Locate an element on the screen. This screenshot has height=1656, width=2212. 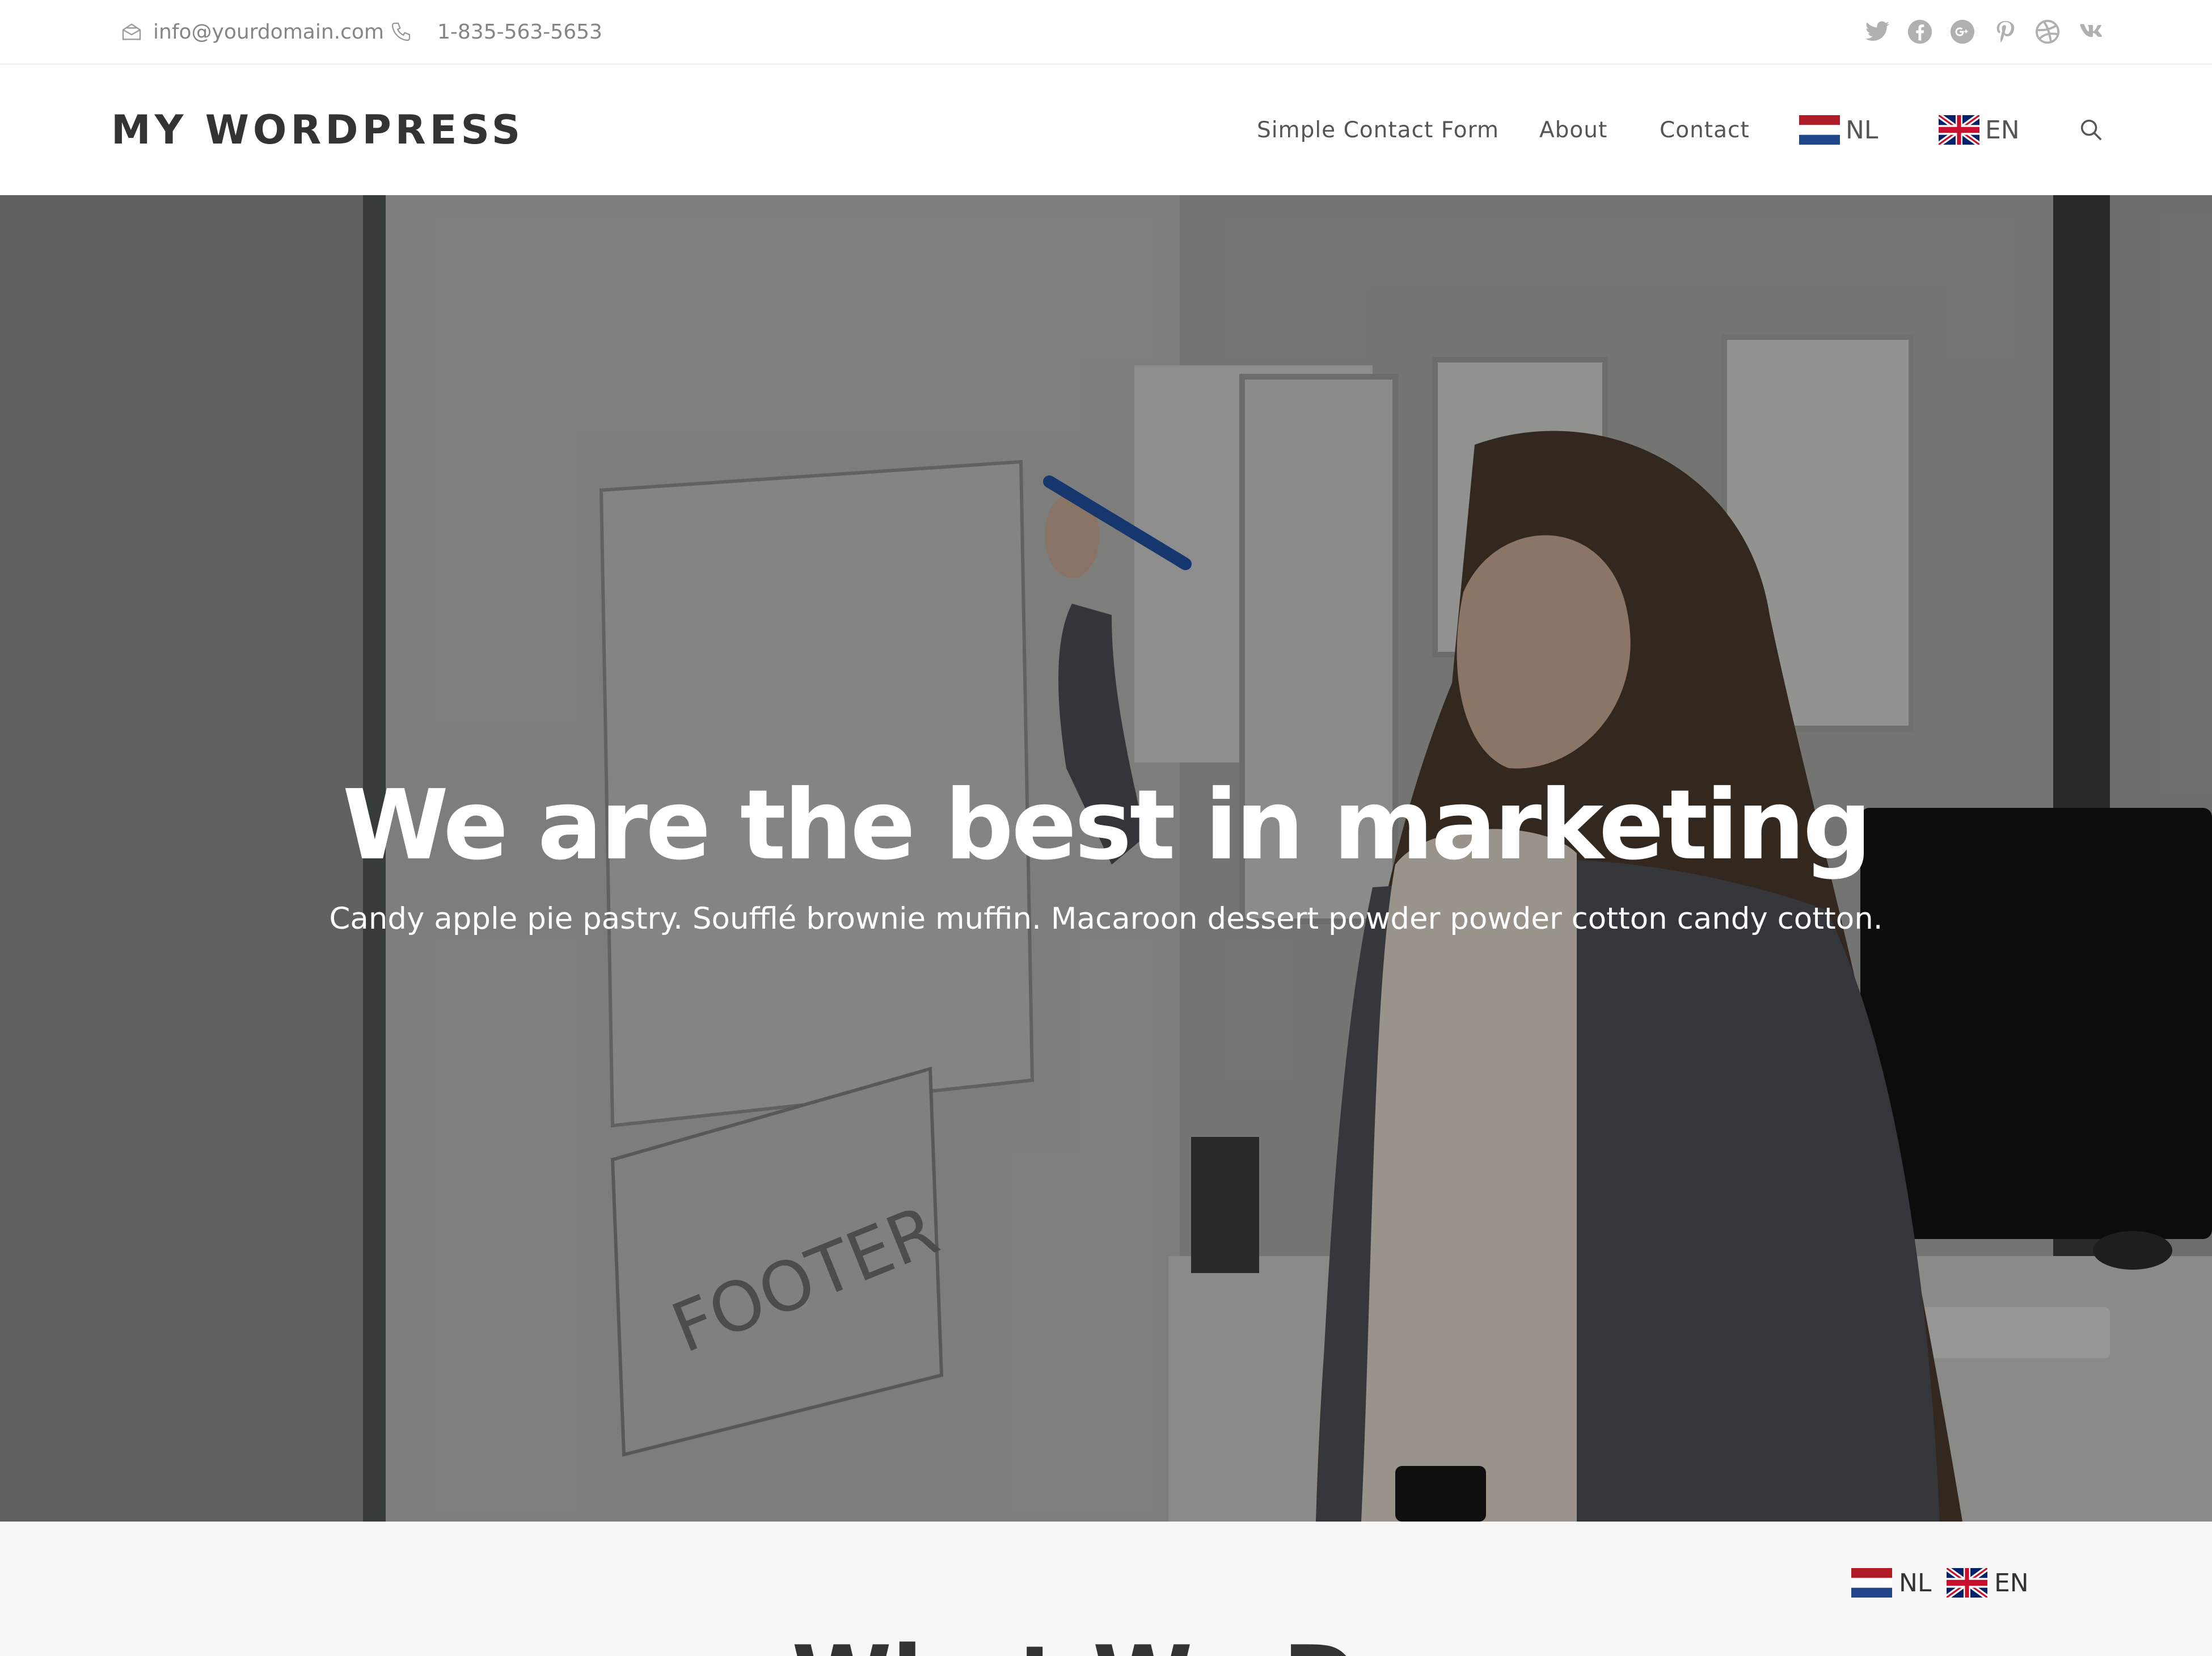
social-links is located at coordinates (1975, 32).